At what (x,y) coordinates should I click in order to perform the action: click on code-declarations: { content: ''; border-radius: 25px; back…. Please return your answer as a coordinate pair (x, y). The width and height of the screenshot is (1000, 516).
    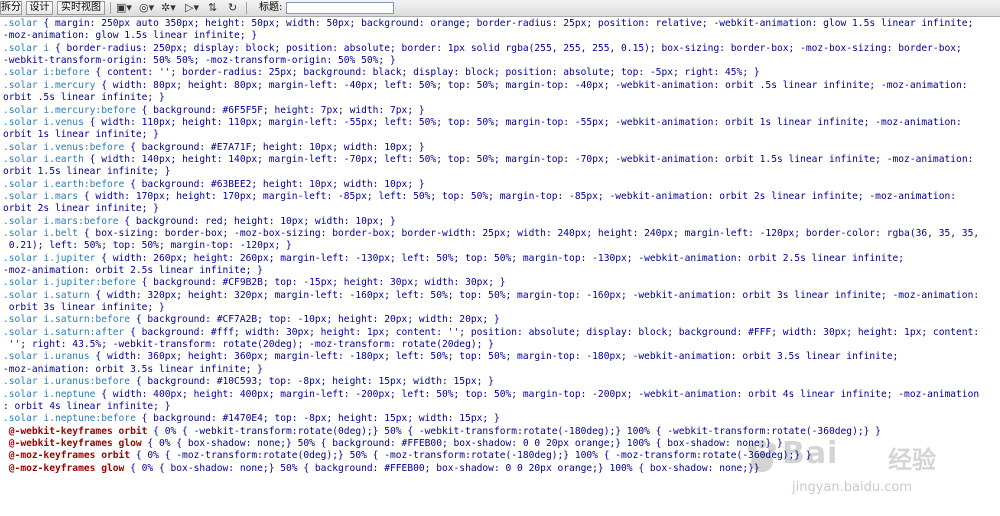
    Looking at the image, I should click on (424, 73).